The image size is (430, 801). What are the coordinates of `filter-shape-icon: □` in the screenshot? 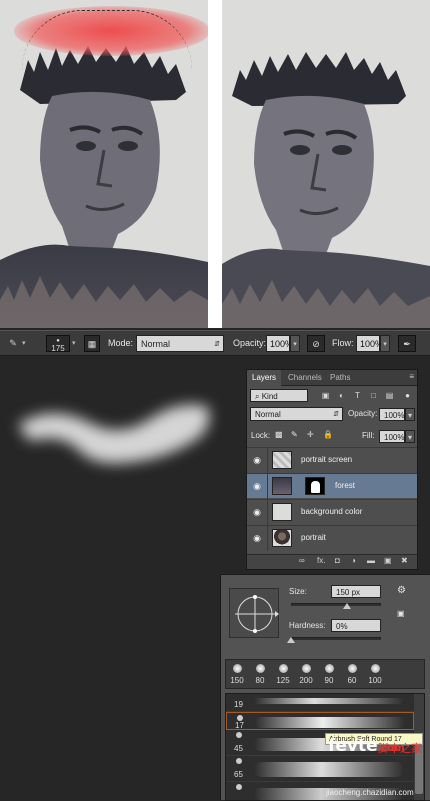 It's located at (373, 395).